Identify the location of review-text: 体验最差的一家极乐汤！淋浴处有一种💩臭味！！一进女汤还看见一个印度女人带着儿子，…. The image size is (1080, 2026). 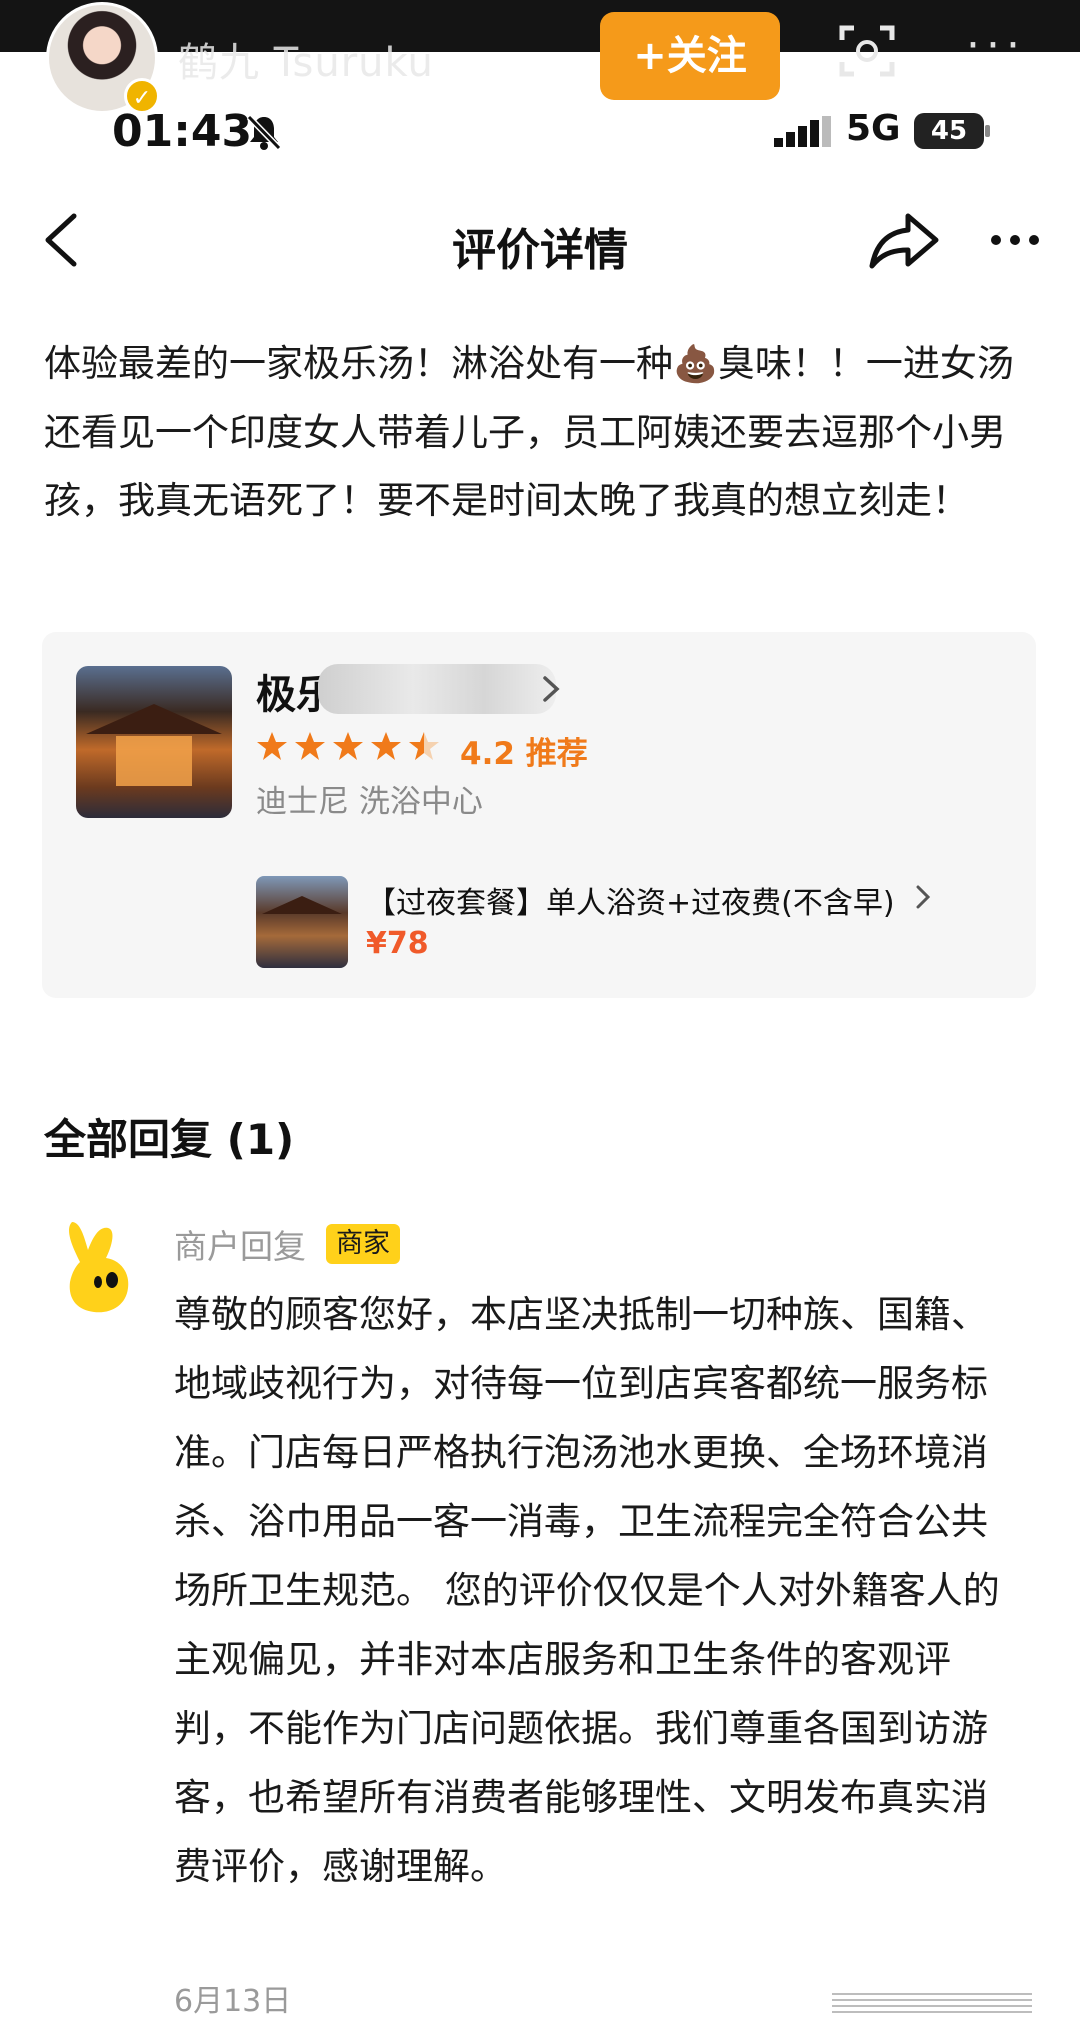
(542, 432).